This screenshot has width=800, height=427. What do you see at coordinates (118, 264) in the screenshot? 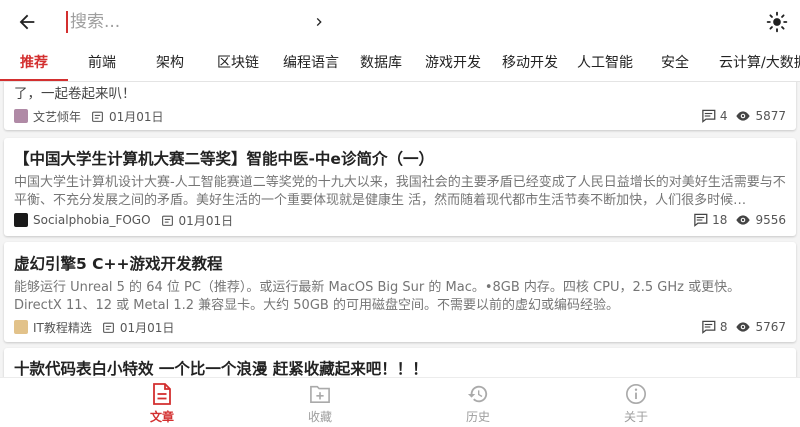
I see `article-title: 虚幻引擎5 C++游戏开发教程` at bounding box center [118, 264].